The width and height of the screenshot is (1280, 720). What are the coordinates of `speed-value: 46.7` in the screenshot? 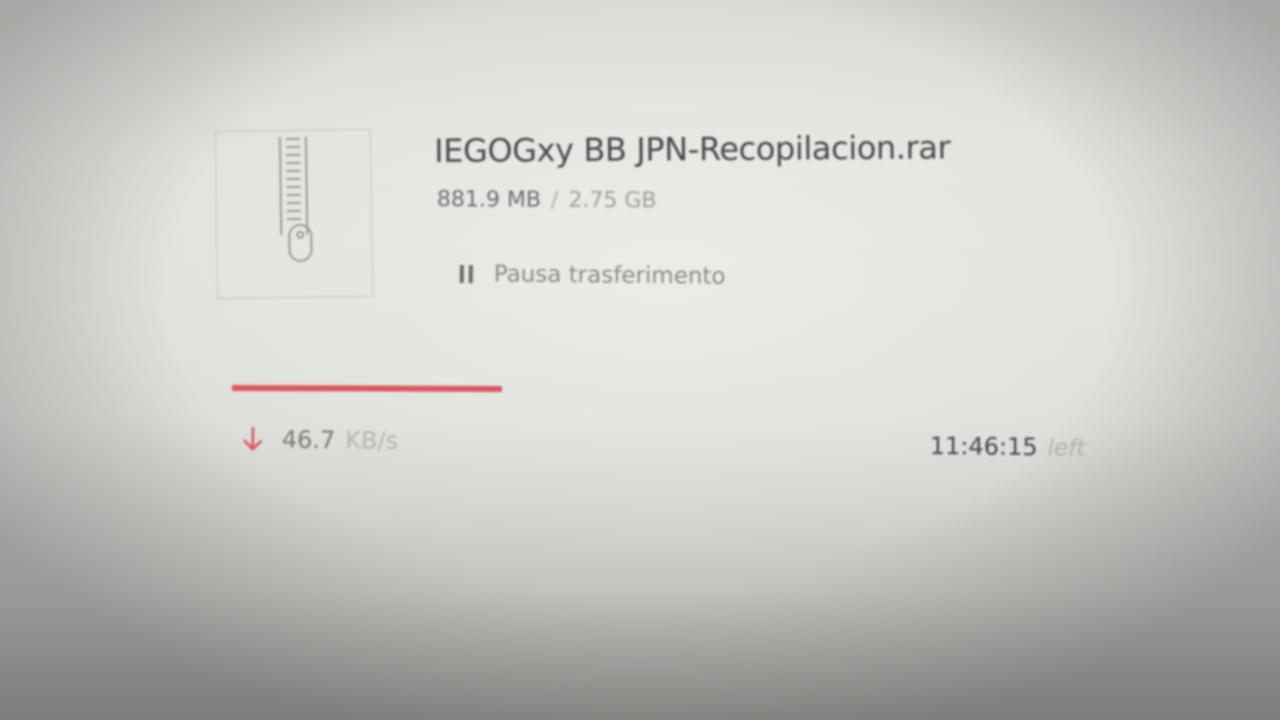 It's located at (308, 440).